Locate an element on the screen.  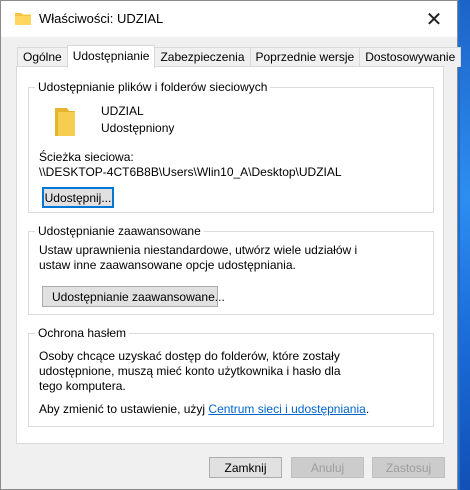
password-change-suffix: . is located at coordinates (367, 409).